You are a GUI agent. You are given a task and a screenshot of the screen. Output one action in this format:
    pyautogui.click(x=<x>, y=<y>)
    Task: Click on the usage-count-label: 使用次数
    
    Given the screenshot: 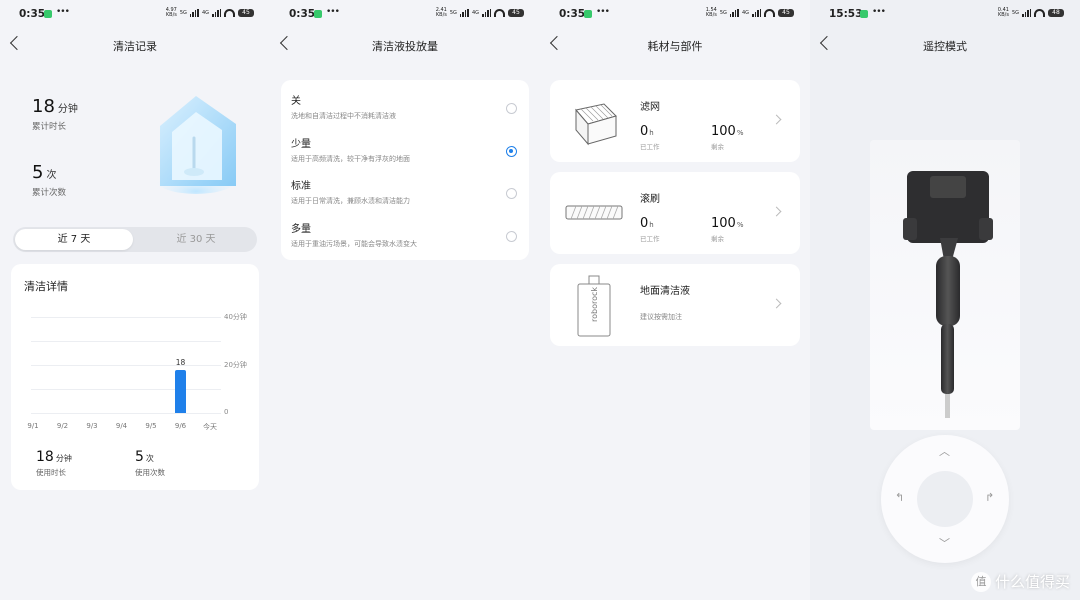 What is the action you would take?
    pyautogui.click(x=150, y=472)
    